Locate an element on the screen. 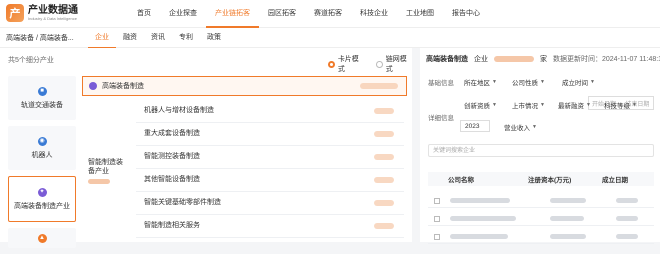 The height and width of the screenshot is (254, 660). category-robot: ◉ 机器人 is located at coordinates (42, 148).